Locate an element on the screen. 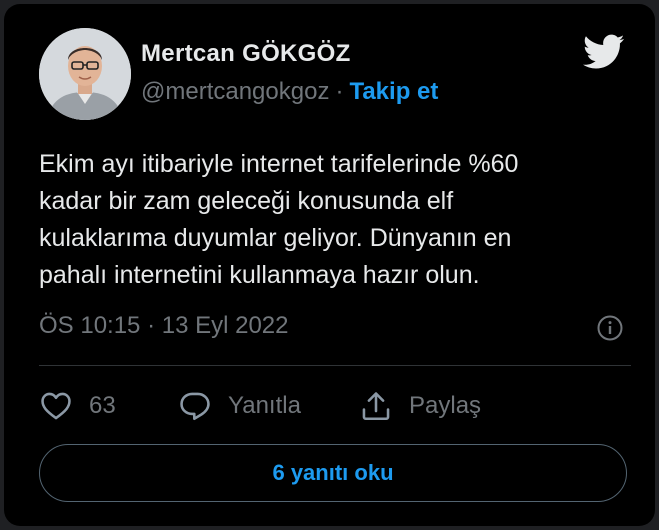  follow-button: Takip et is located at coordinates (393, 91).